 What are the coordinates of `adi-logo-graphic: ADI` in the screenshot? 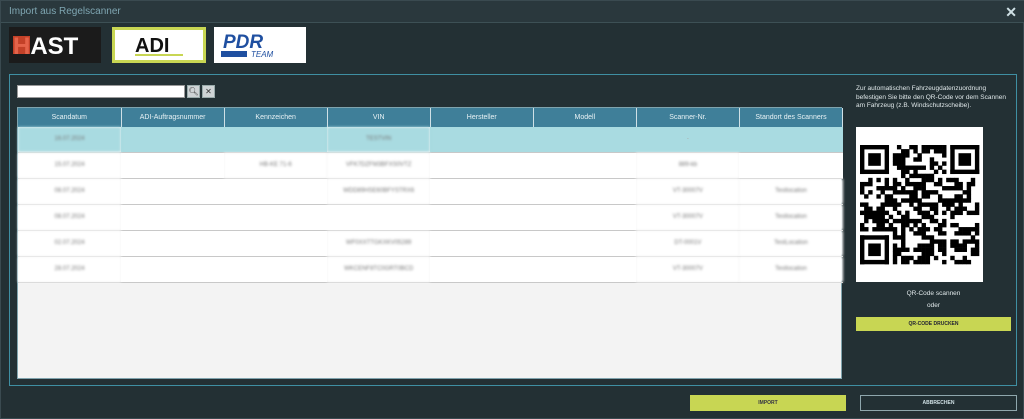 It's located at (159, 46).